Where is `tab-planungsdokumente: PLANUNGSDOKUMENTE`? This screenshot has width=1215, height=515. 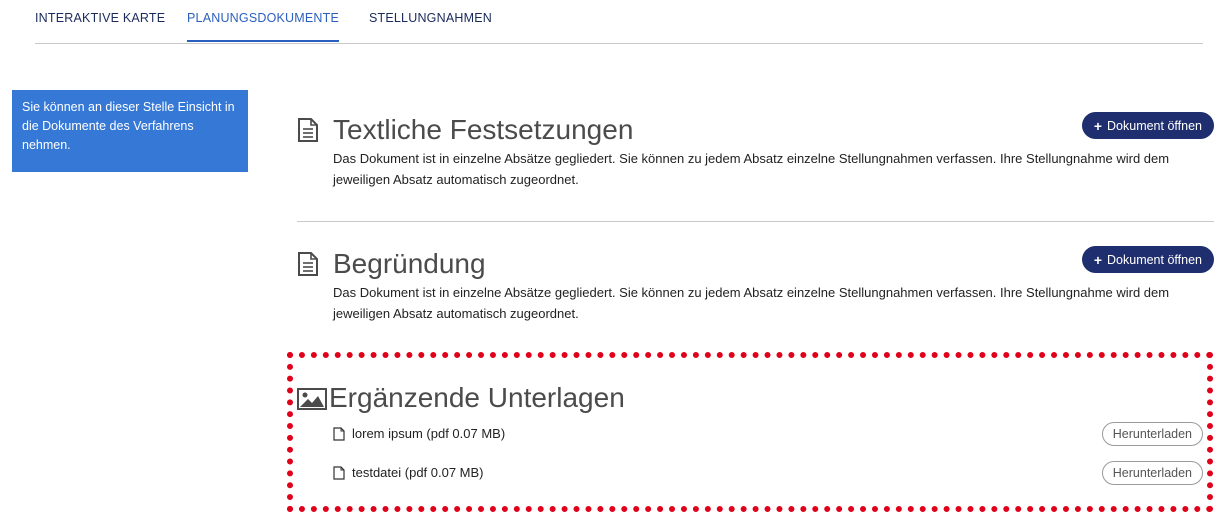
tab-planungsdokumente: PLANUNGSDOKUMENTE is located at coordinates (263, 26).